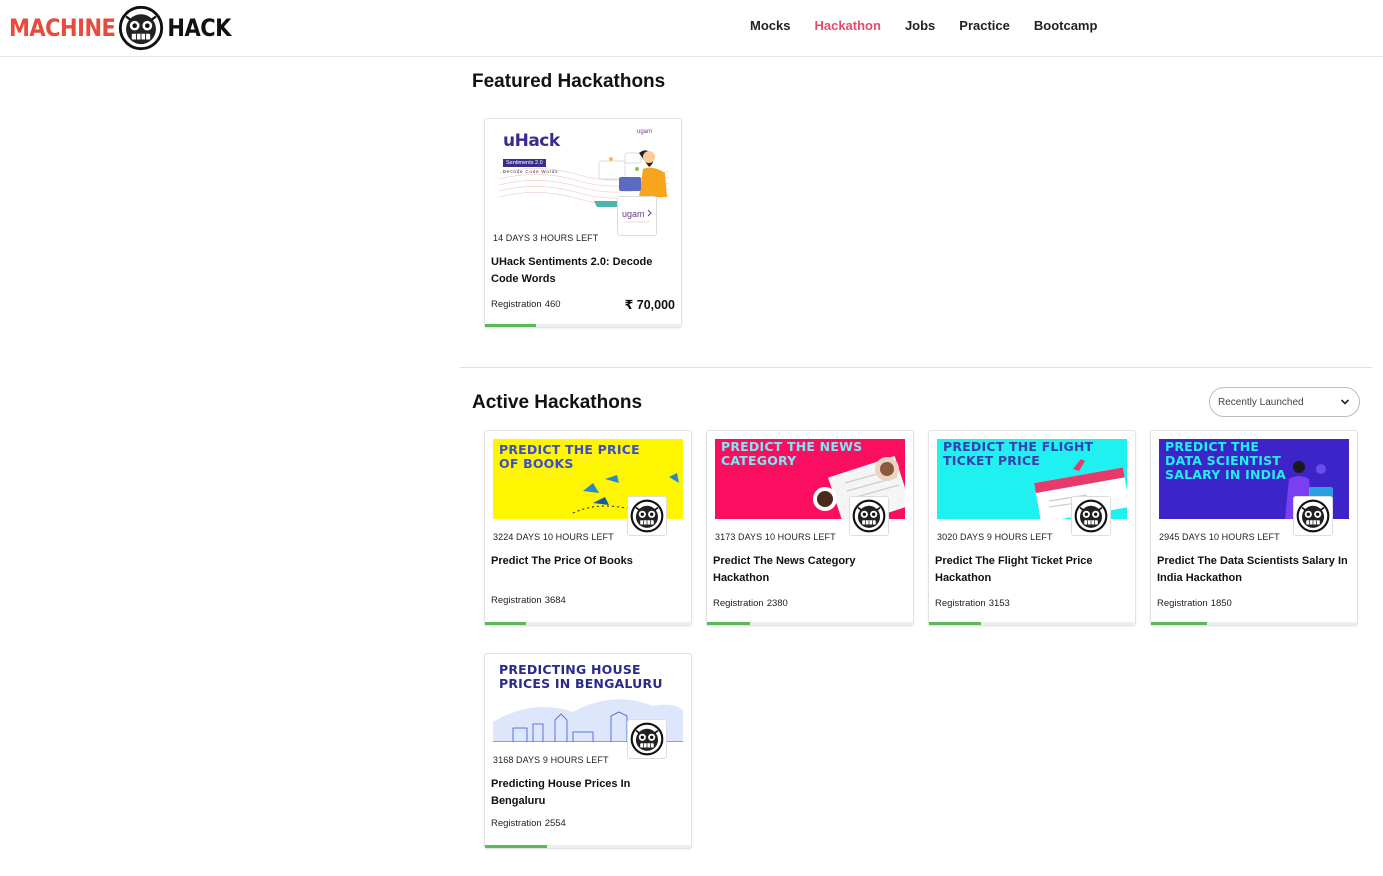 The image size is (1383, 876). I want to click on registration-count: Registration 2380, so click(750, 603).